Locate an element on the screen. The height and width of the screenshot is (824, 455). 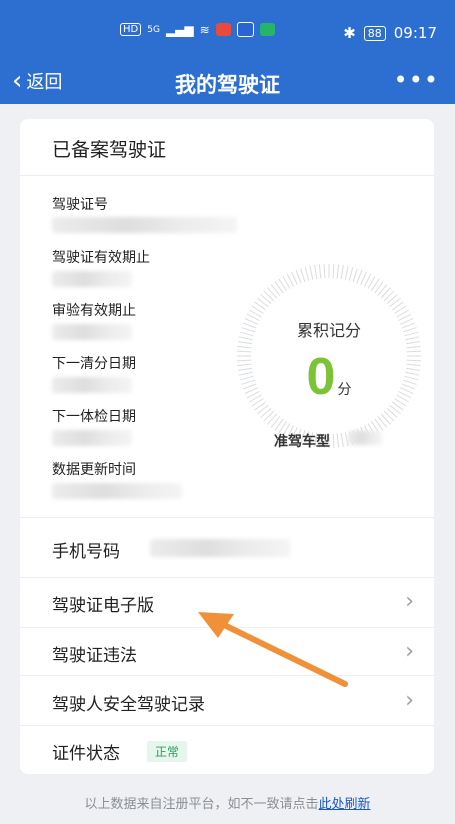
page-title: 我的驾驶证 is located at coordinates (227, 85).